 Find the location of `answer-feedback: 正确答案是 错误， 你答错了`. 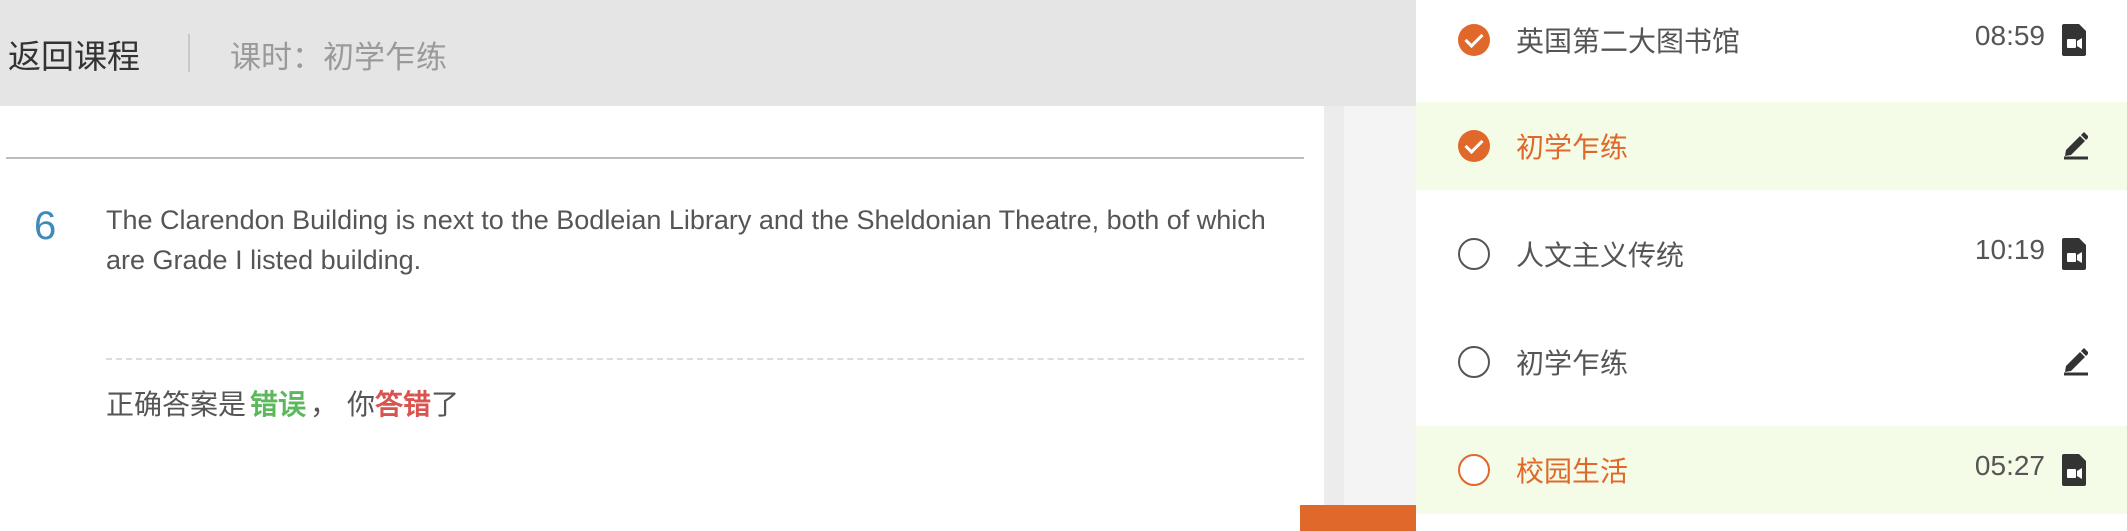

answer-feedback: 正确答案是 错误， 你答错了 is located at coordinates (282, 403).